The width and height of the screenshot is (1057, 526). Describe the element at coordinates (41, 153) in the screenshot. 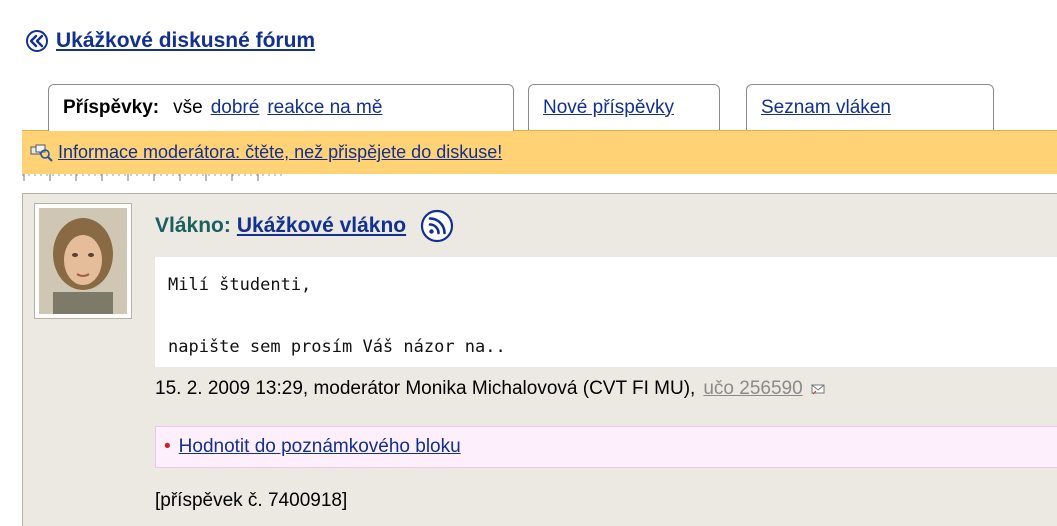

I see `magnifier-icon` at that location.